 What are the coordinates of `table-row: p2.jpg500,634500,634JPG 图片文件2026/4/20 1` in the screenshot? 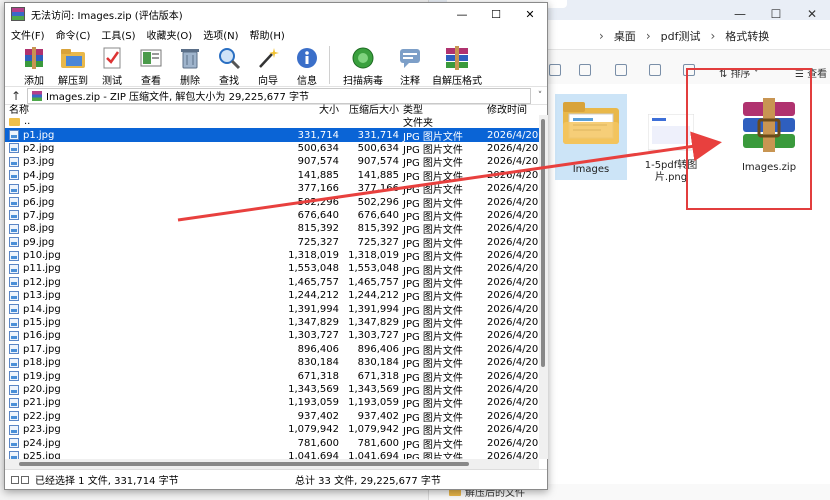 It's located at (272, 149).